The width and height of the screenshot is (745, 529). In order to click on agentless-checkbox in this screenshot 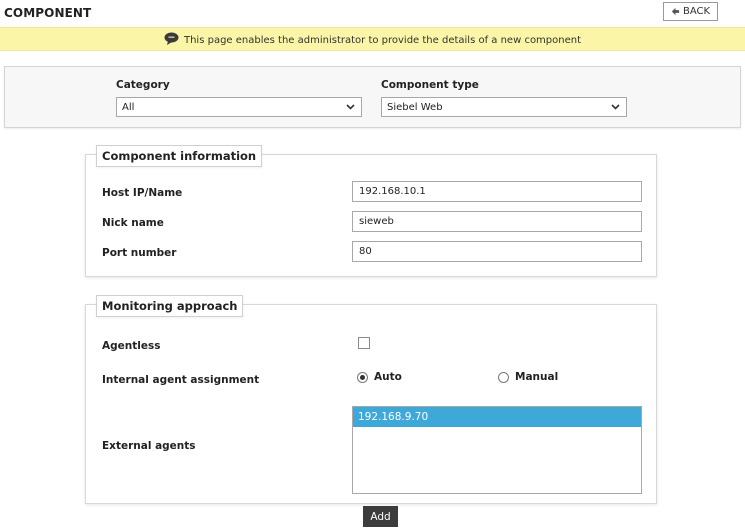, I will do `click(364, 343)`.